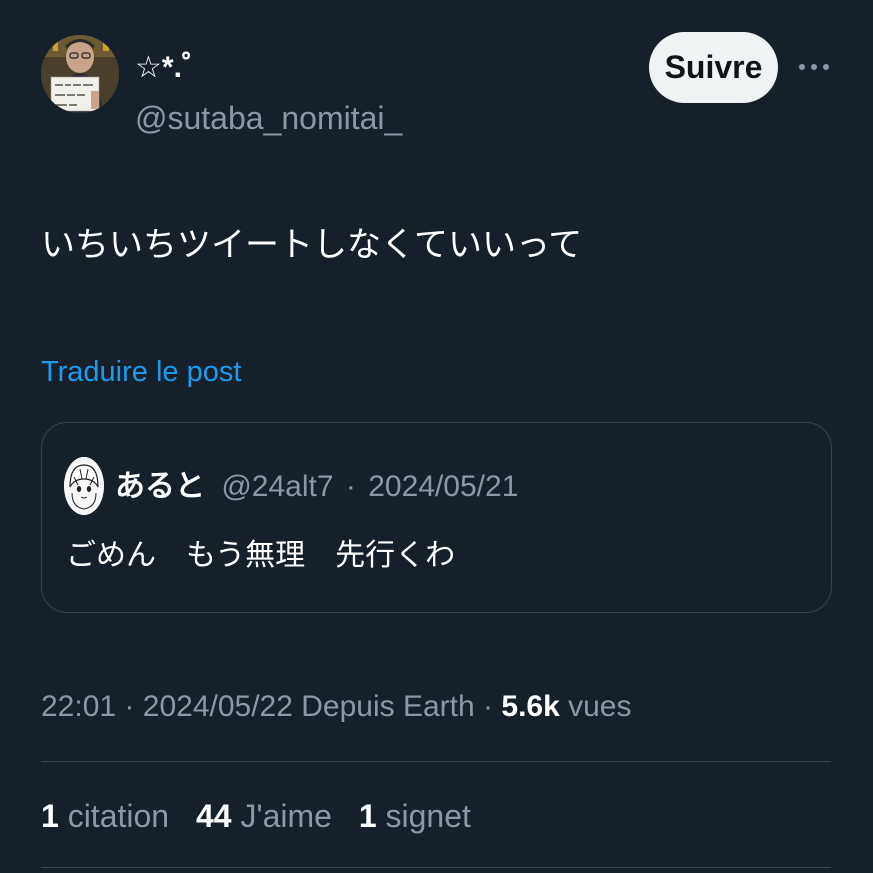 Image resolution: width=873 pixels, height=873 pixels. I want to click on post-source: Depuis Earth, so click(388, 706).